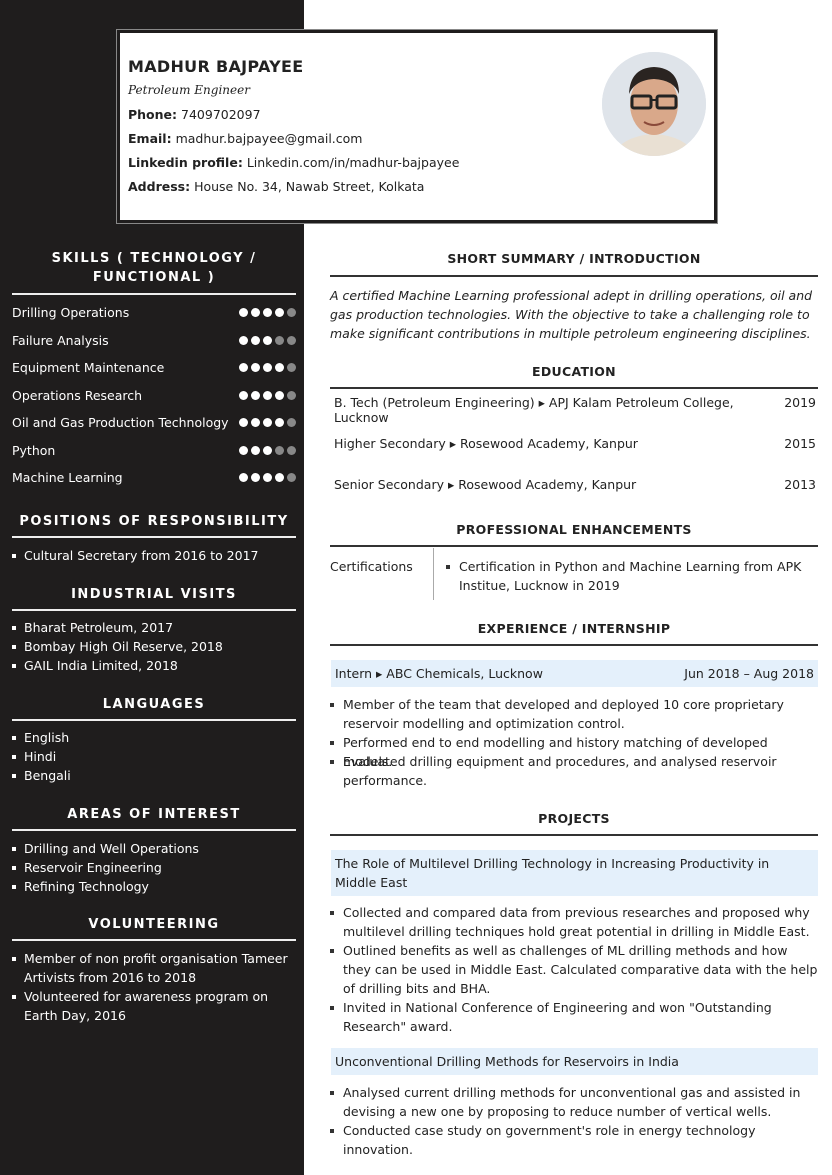 This screenshot has height=1175, width=832. Describe the element at coordinates (390, 443) in the screenshot. I see `degree: Higher Secondary` at that location.